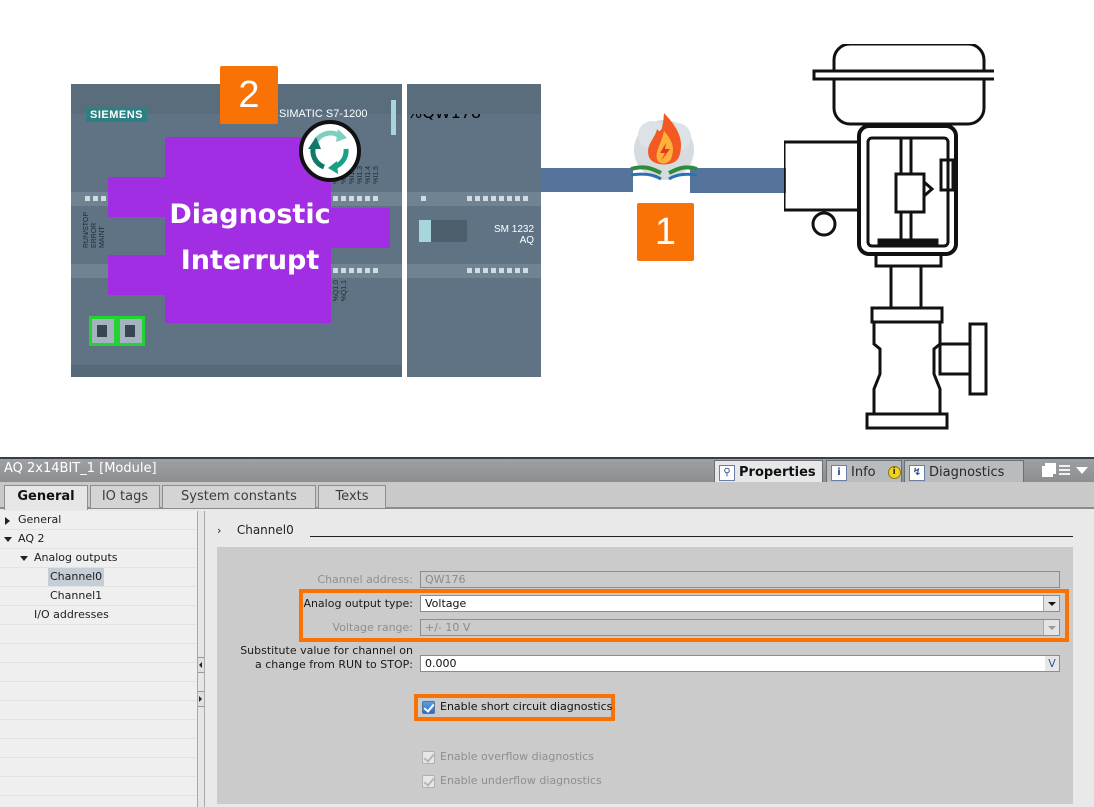 The width and height of the screenshot is (1094, 807). I want to click on dropdown-arrow-icon, so click(1082, 470).